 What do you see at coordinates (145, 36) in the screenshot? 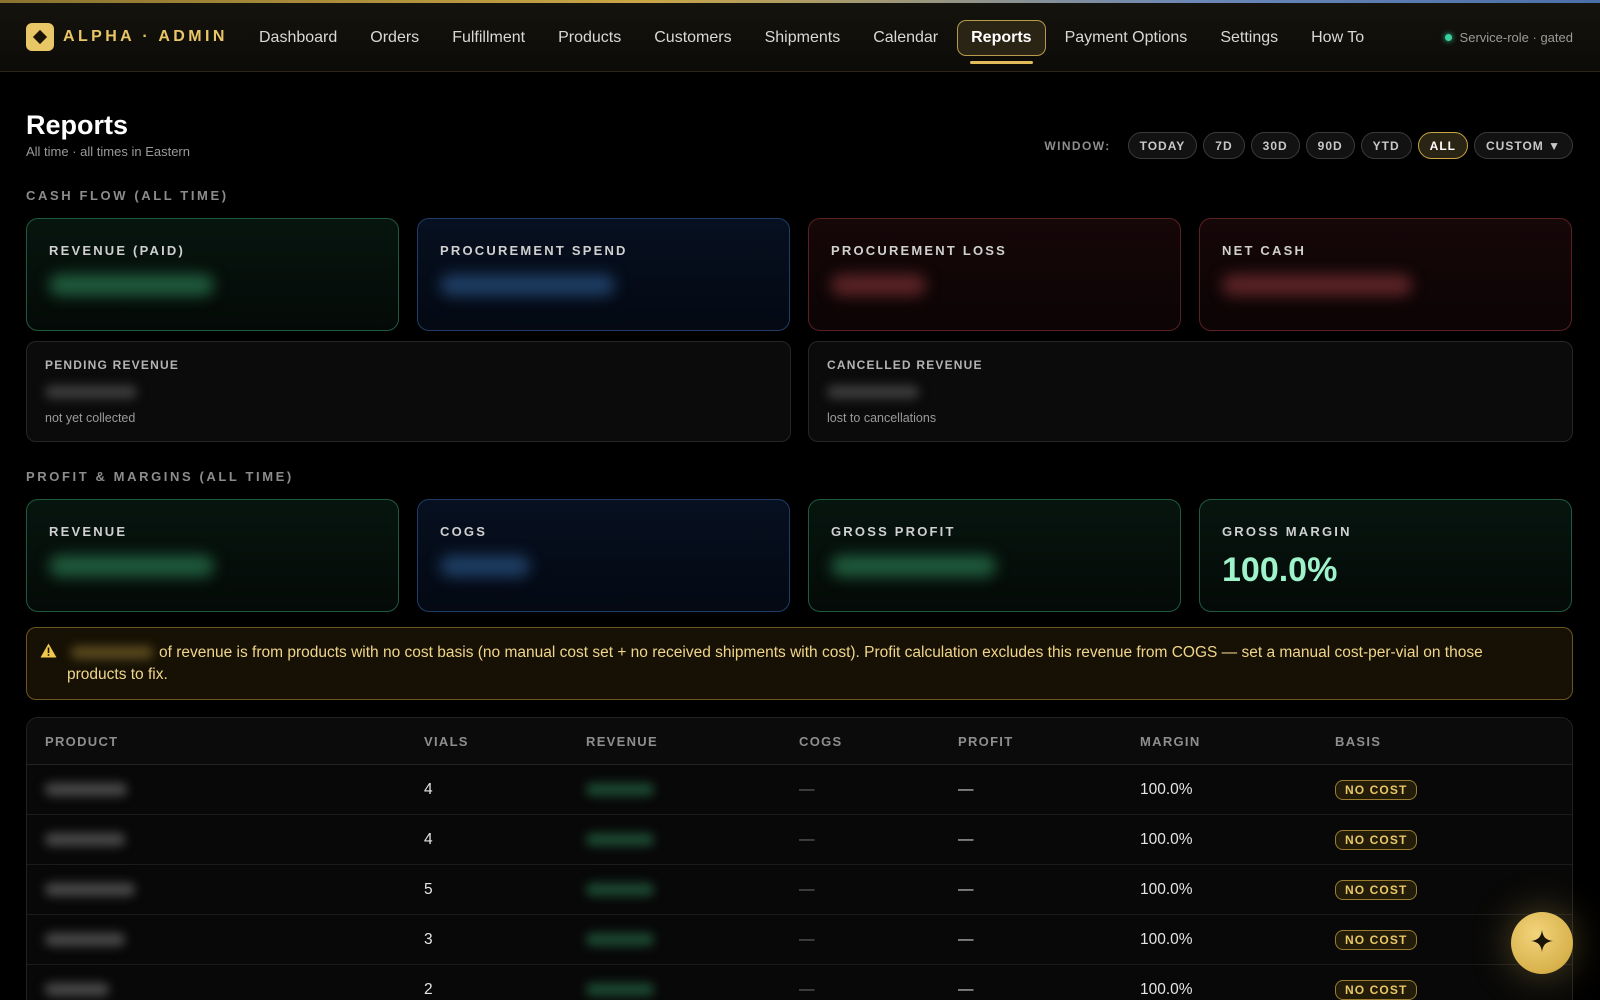
I see `brand-name: ALPHA · ADMIN` at bounding box center [145, 36].